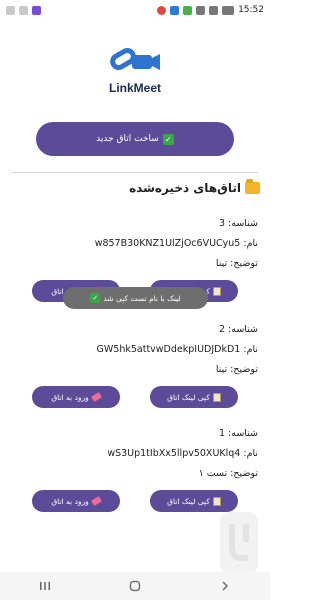 This screenshot has width=320, height=600. What do you see at coordinates (228, 10) in the screenshot?
I see `battery-icon` at bounding box center [228, 10].